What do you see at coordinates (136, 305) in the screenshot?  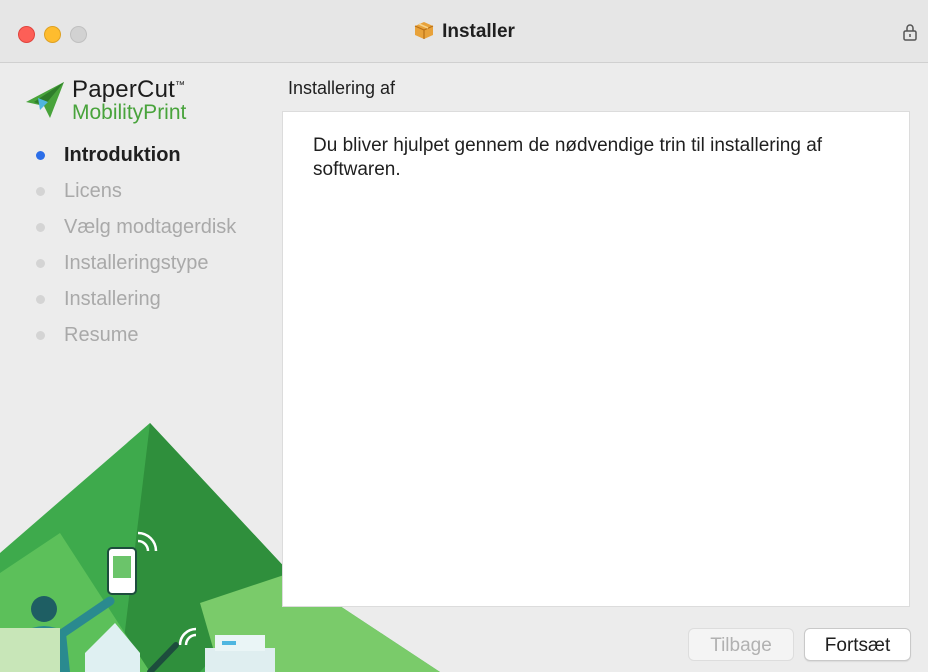 I see `step-installering: Installering` at bounding box center [136, 305].